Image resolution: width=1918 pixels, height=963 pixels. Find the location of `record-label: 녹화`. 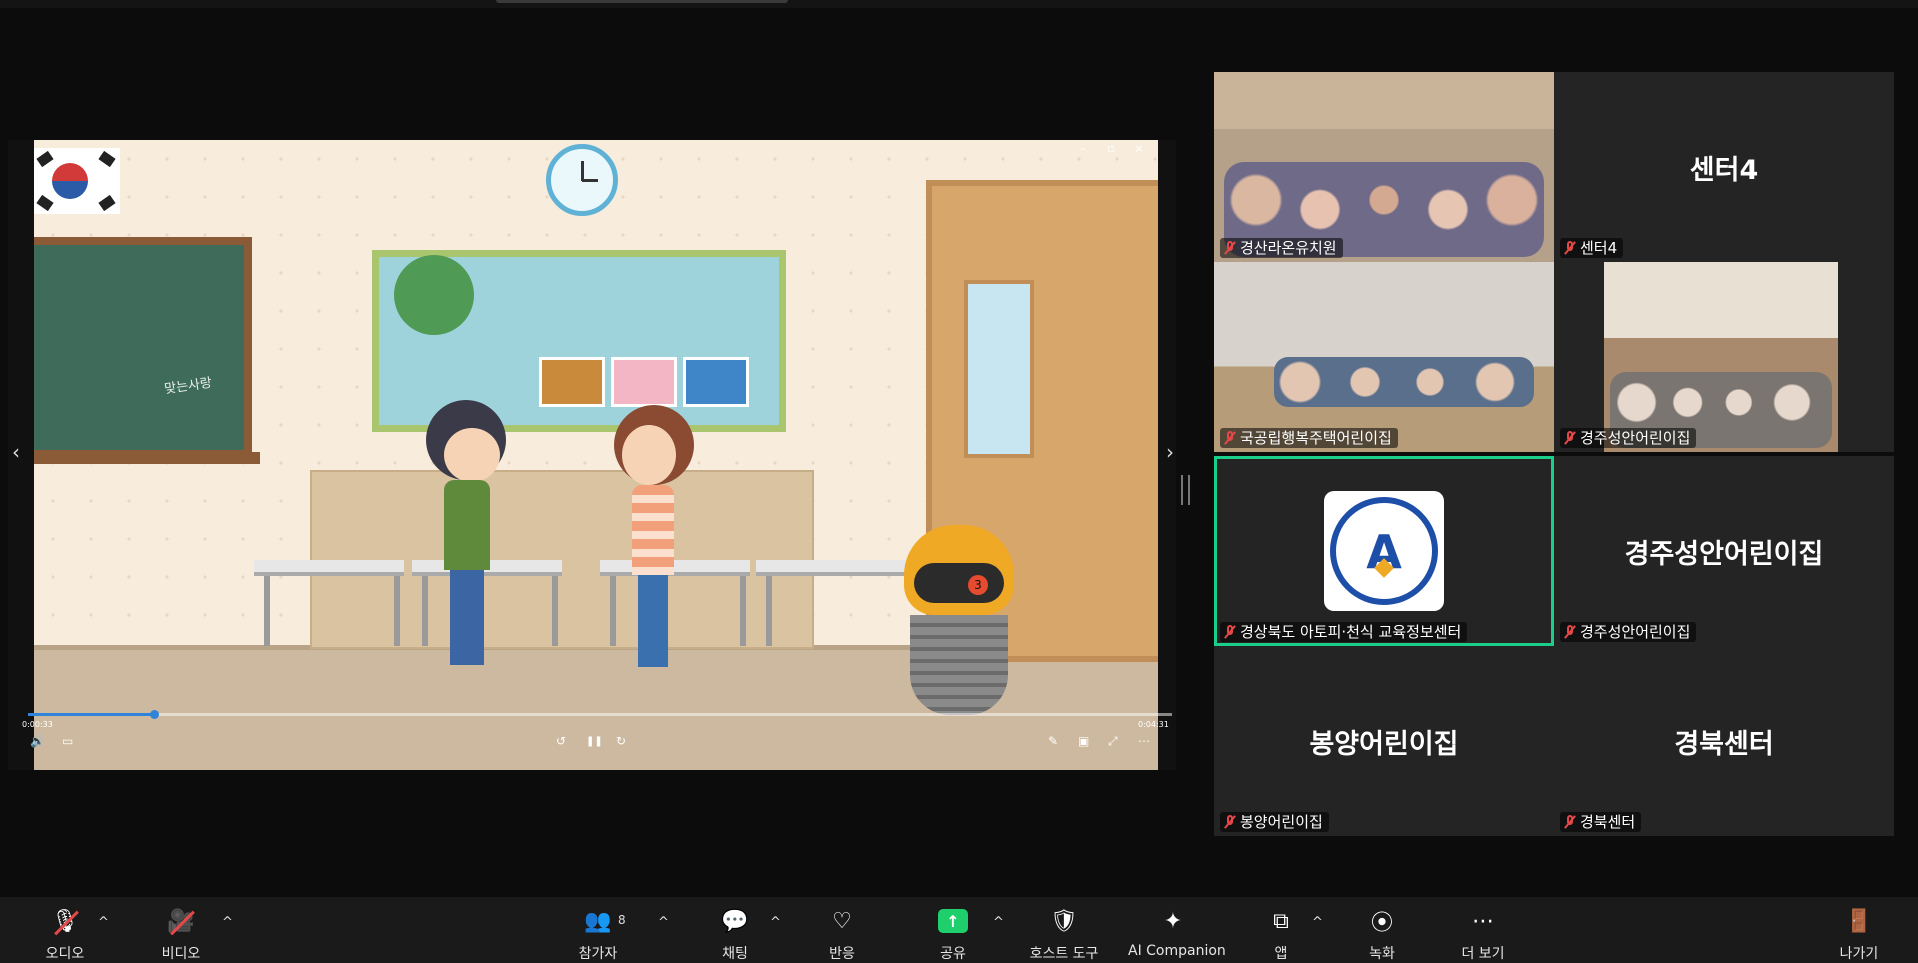

record-label: 녹화 is located at coordinates (1382, 954).